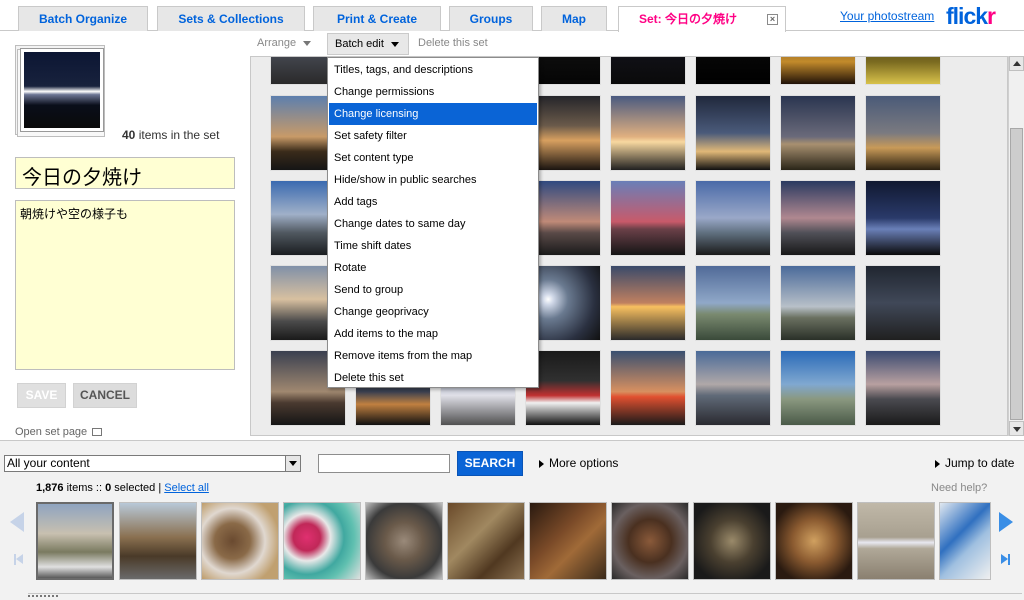 The height and width of the screenshot is (600, 1024). I want to click on more-options-toggle: More options, so click(578, 463).